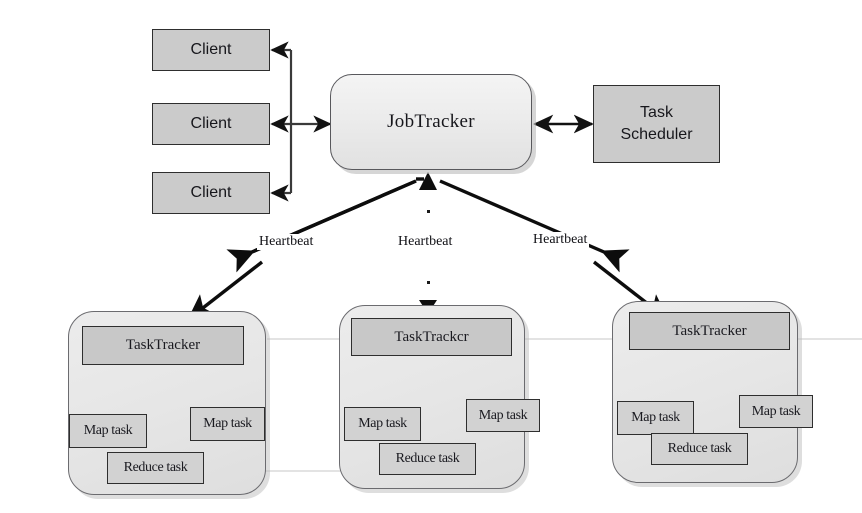 The width and height of the screenshot is (862, 513). Describe the element at coordinates (428, 181) in the screenshot. I see `heartbeat-center-arrowhead` at that location.